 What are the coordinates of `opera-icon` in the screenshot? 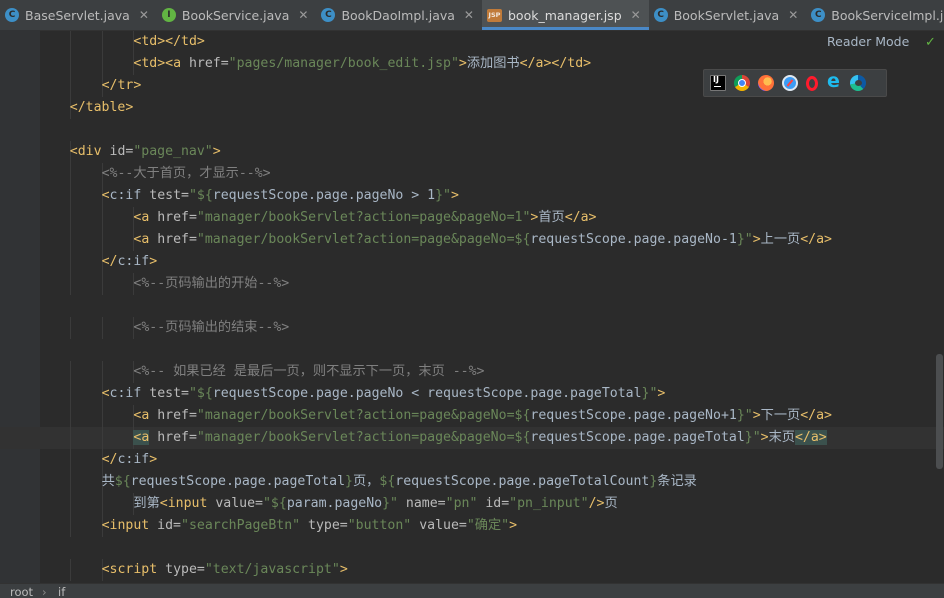 It's located at (812, 83).